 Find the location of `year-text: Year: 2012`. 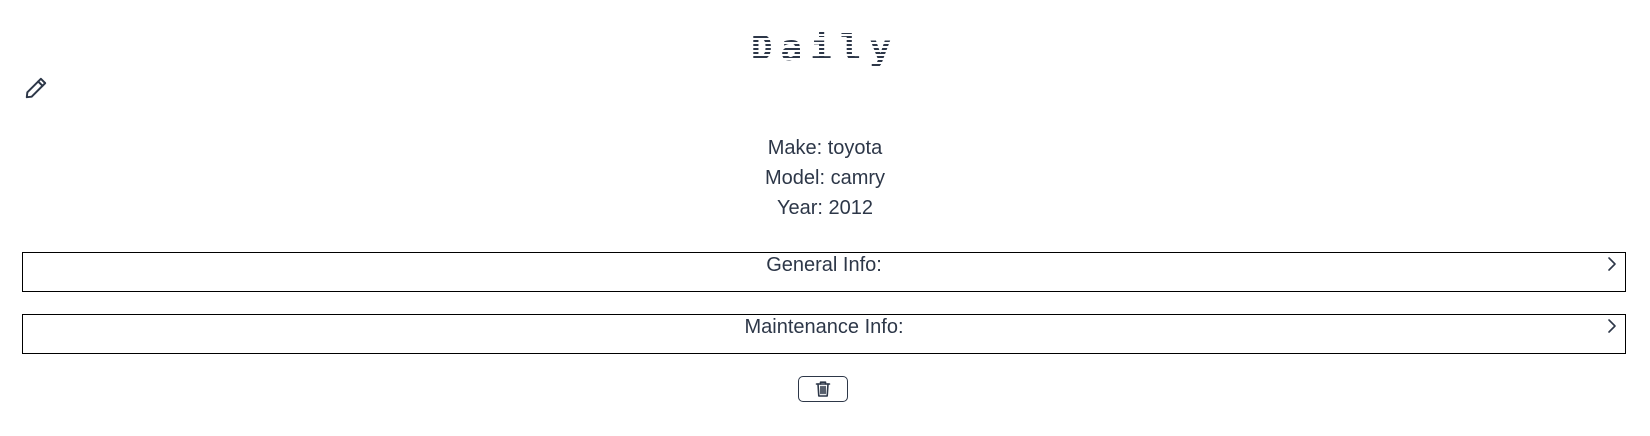

year-text: Year: 2012 is located at coordinates (824, 208).